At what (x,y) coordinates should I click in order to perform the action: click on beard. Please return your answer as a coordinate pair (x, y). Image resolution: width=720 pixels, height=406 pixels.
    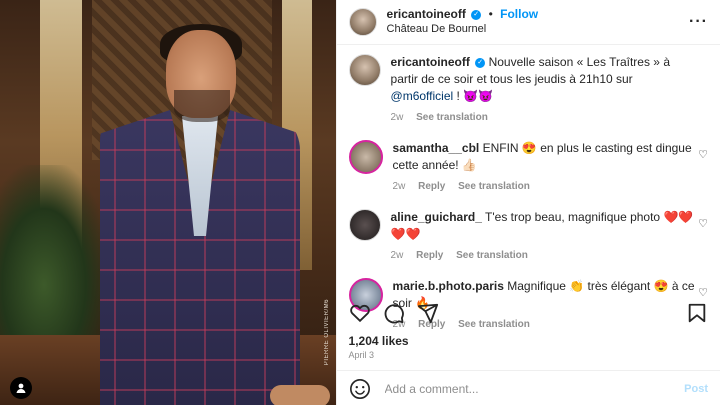
    Looking at the image, I should click on (202, 106).